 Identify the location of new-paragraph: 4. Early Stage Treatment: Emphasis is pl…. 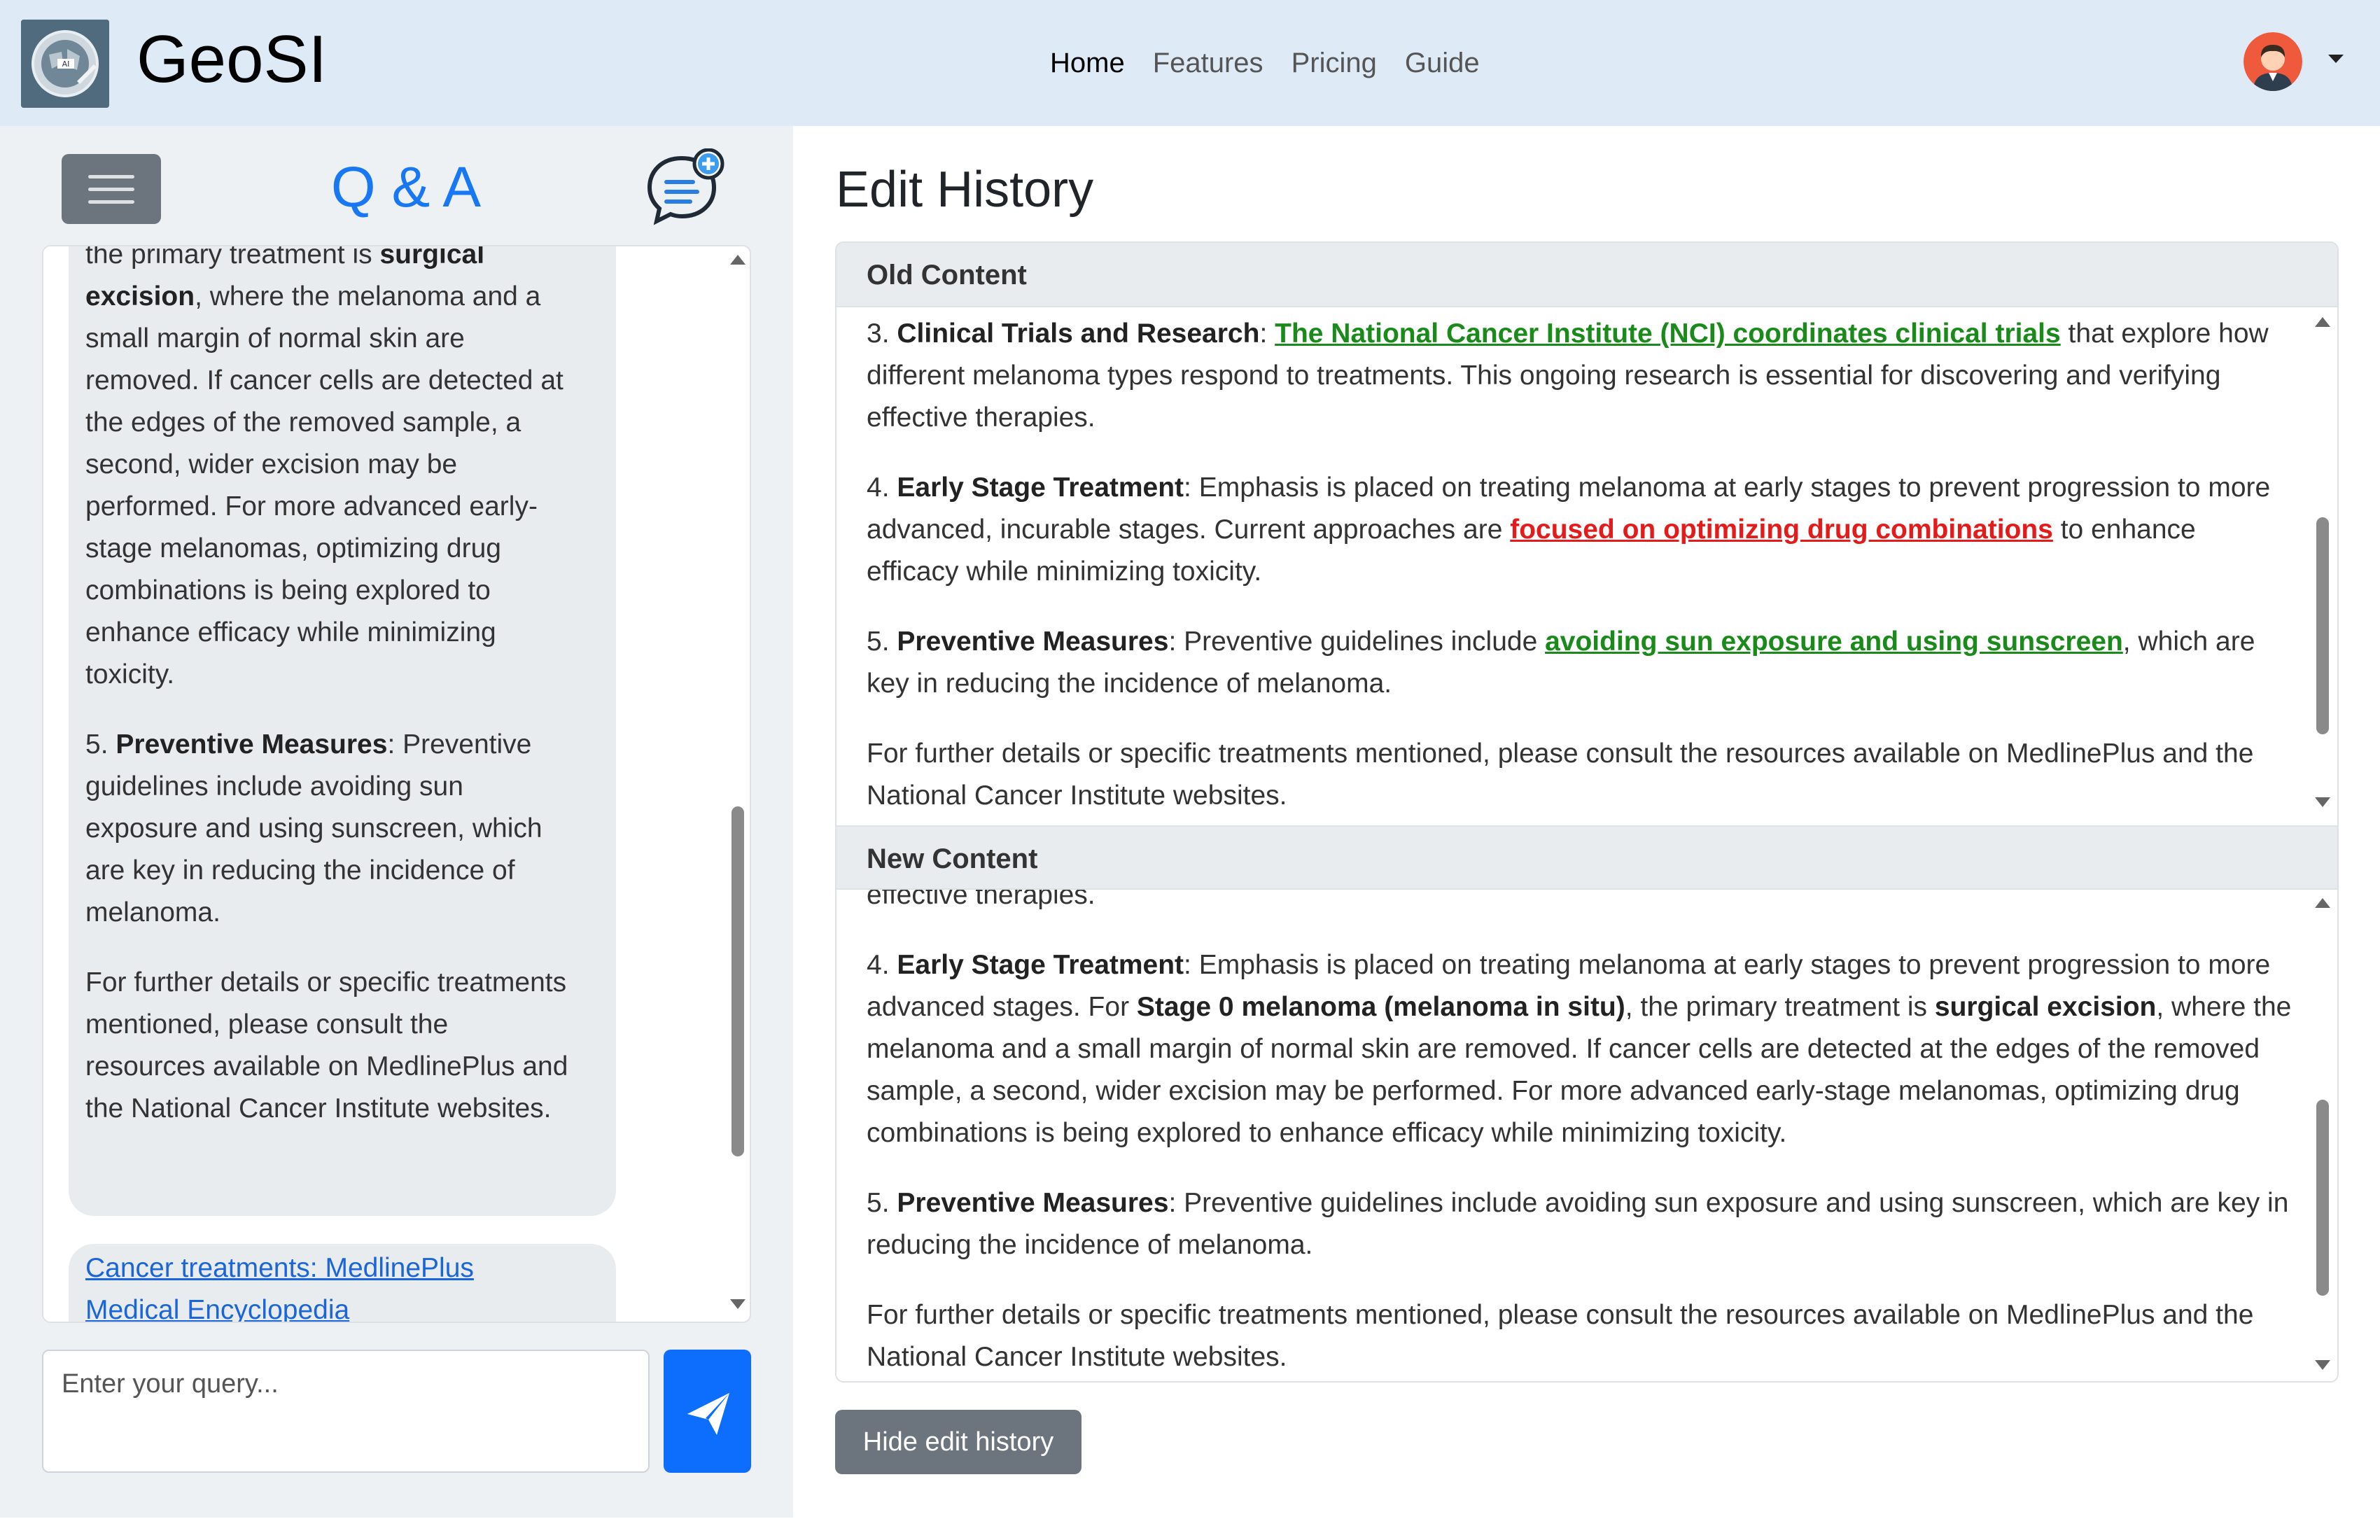
(1581, 1049).